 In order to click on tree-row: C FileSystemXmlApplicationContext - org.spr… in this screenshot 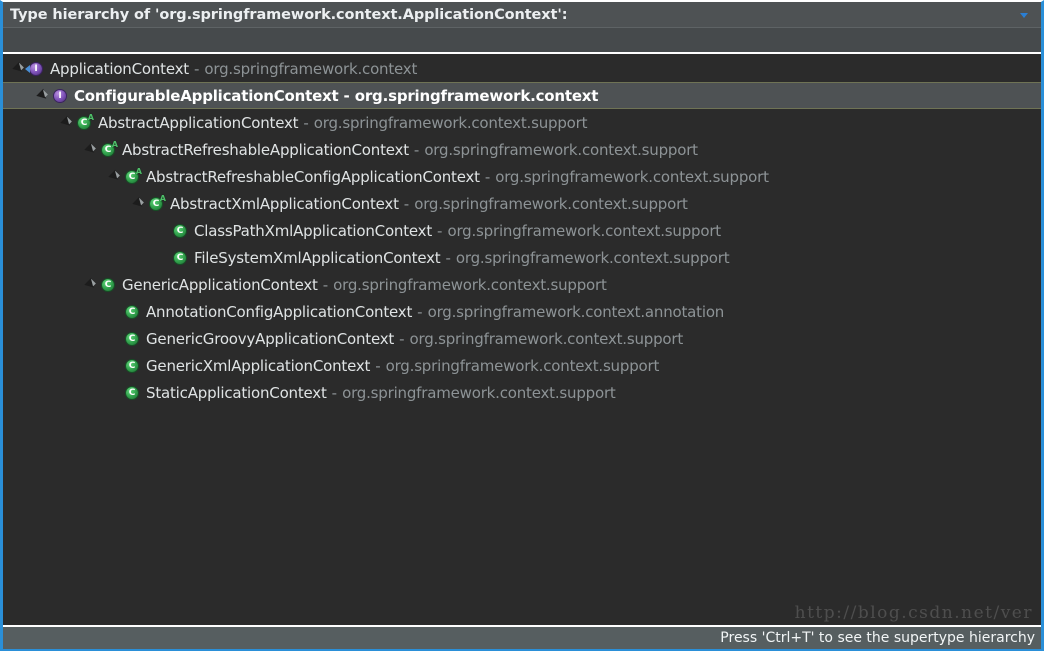, I will do `click(522, 257)`.